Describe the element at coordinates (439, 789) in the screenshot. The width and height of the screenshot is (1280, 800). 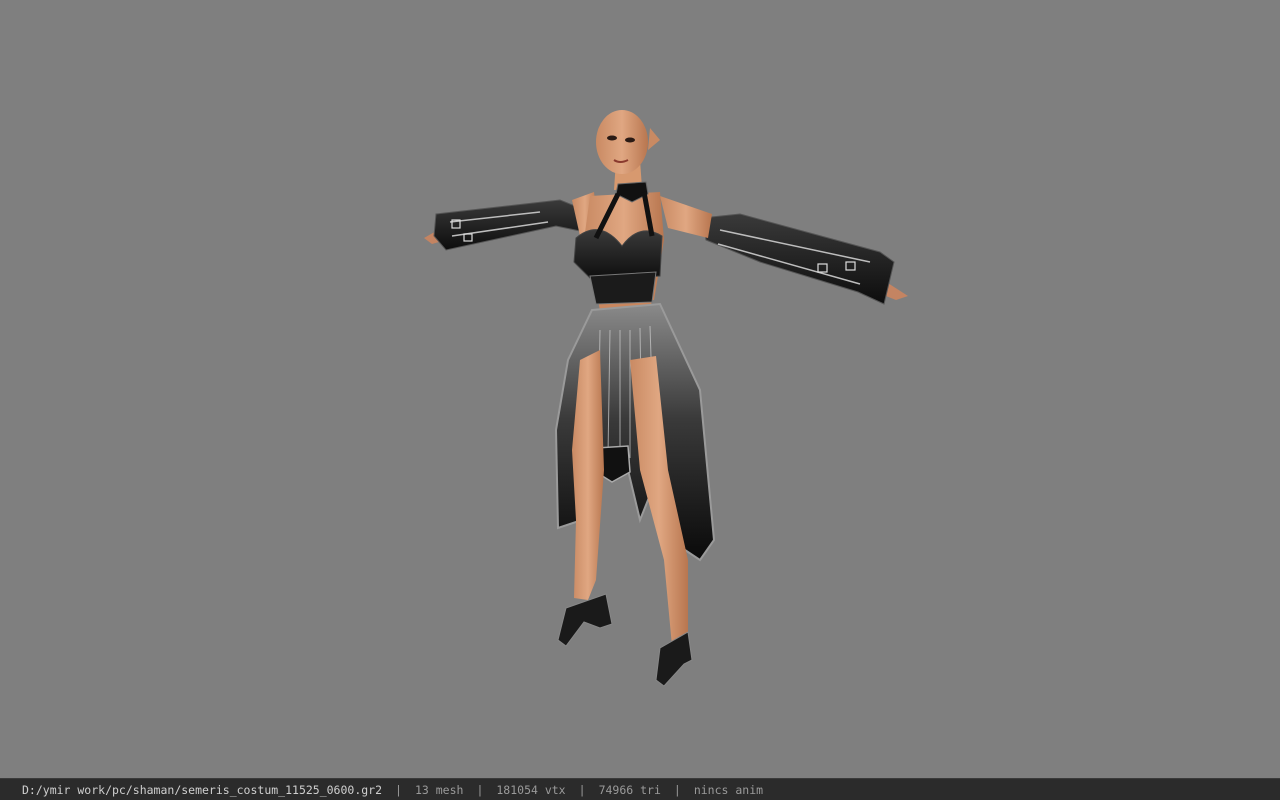
I see `mesh-count-label: 13 mesh` at that location.